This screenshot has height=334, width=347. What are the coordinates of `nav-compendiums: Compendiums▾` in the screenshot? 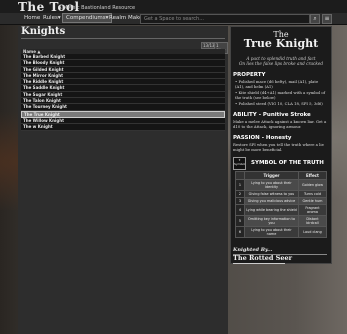 It's located at (87, 18).